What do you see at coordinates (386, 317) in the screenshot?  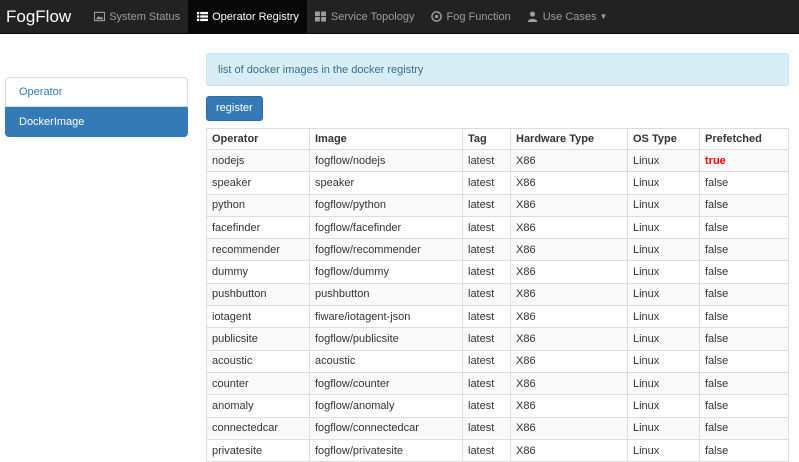 I see `cell-image: fiware/iotagent-json` at bounding box center [386, 317].